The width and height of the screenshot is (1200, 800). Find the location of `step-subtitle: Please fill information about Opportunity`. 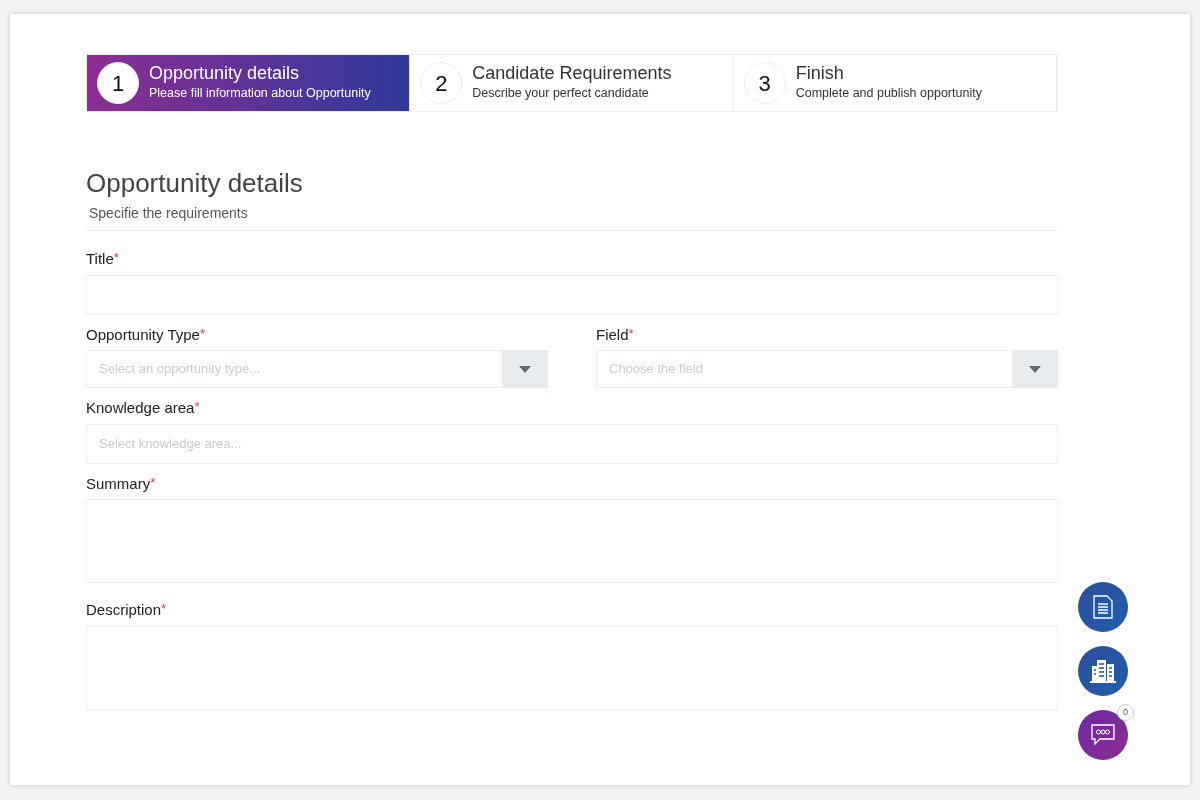

step-subtitle: Please fill information about Opportunity is located at coordinates (260, 93).